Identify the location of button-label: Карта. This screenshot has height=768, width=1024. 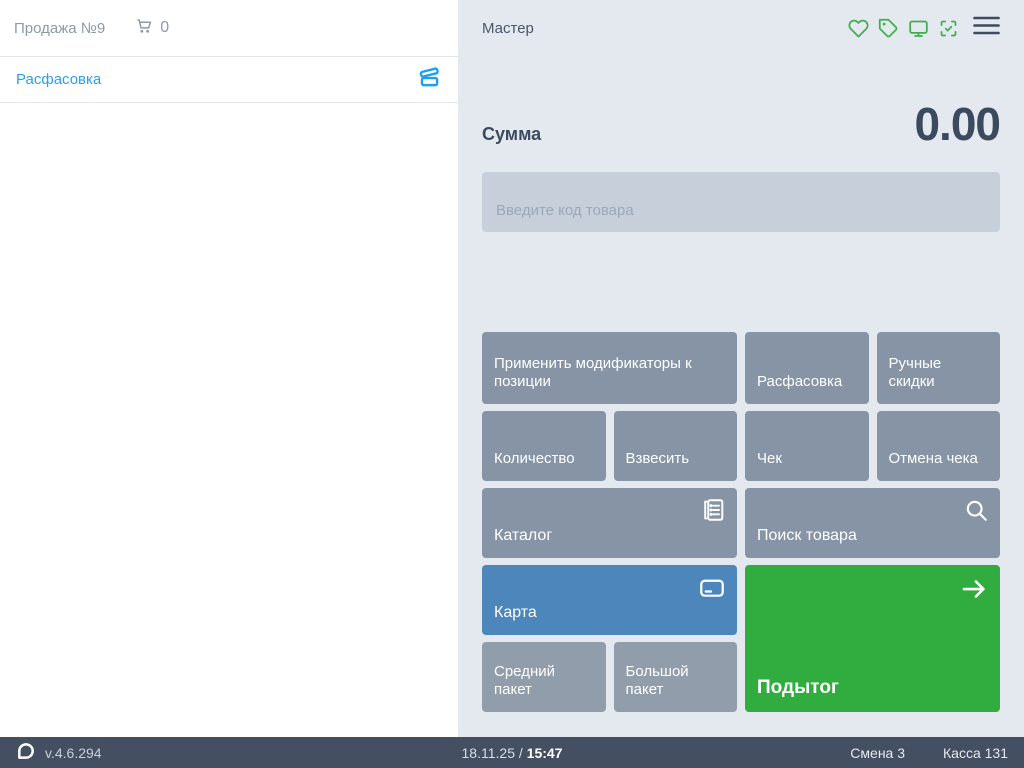
(515, 612).